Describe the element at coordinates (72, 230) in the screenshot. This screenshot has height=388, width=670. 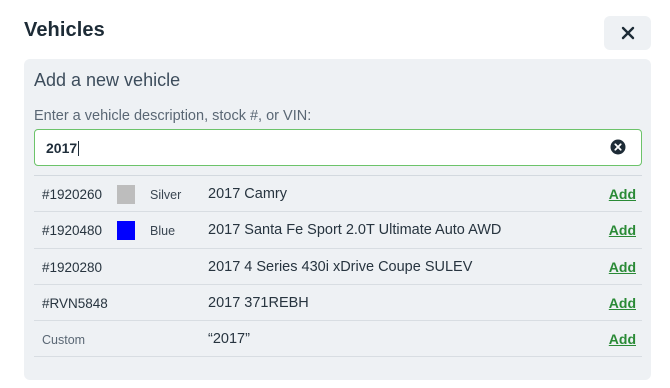
I see `stock-number: #1920480` at that location.